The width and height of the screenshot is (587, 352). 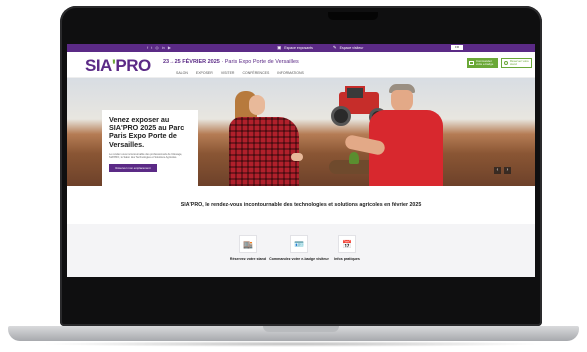 What do you see at coordinates (297, 157) in the screenshot?
I see `woman-hand` at bounding box center [297, 157].